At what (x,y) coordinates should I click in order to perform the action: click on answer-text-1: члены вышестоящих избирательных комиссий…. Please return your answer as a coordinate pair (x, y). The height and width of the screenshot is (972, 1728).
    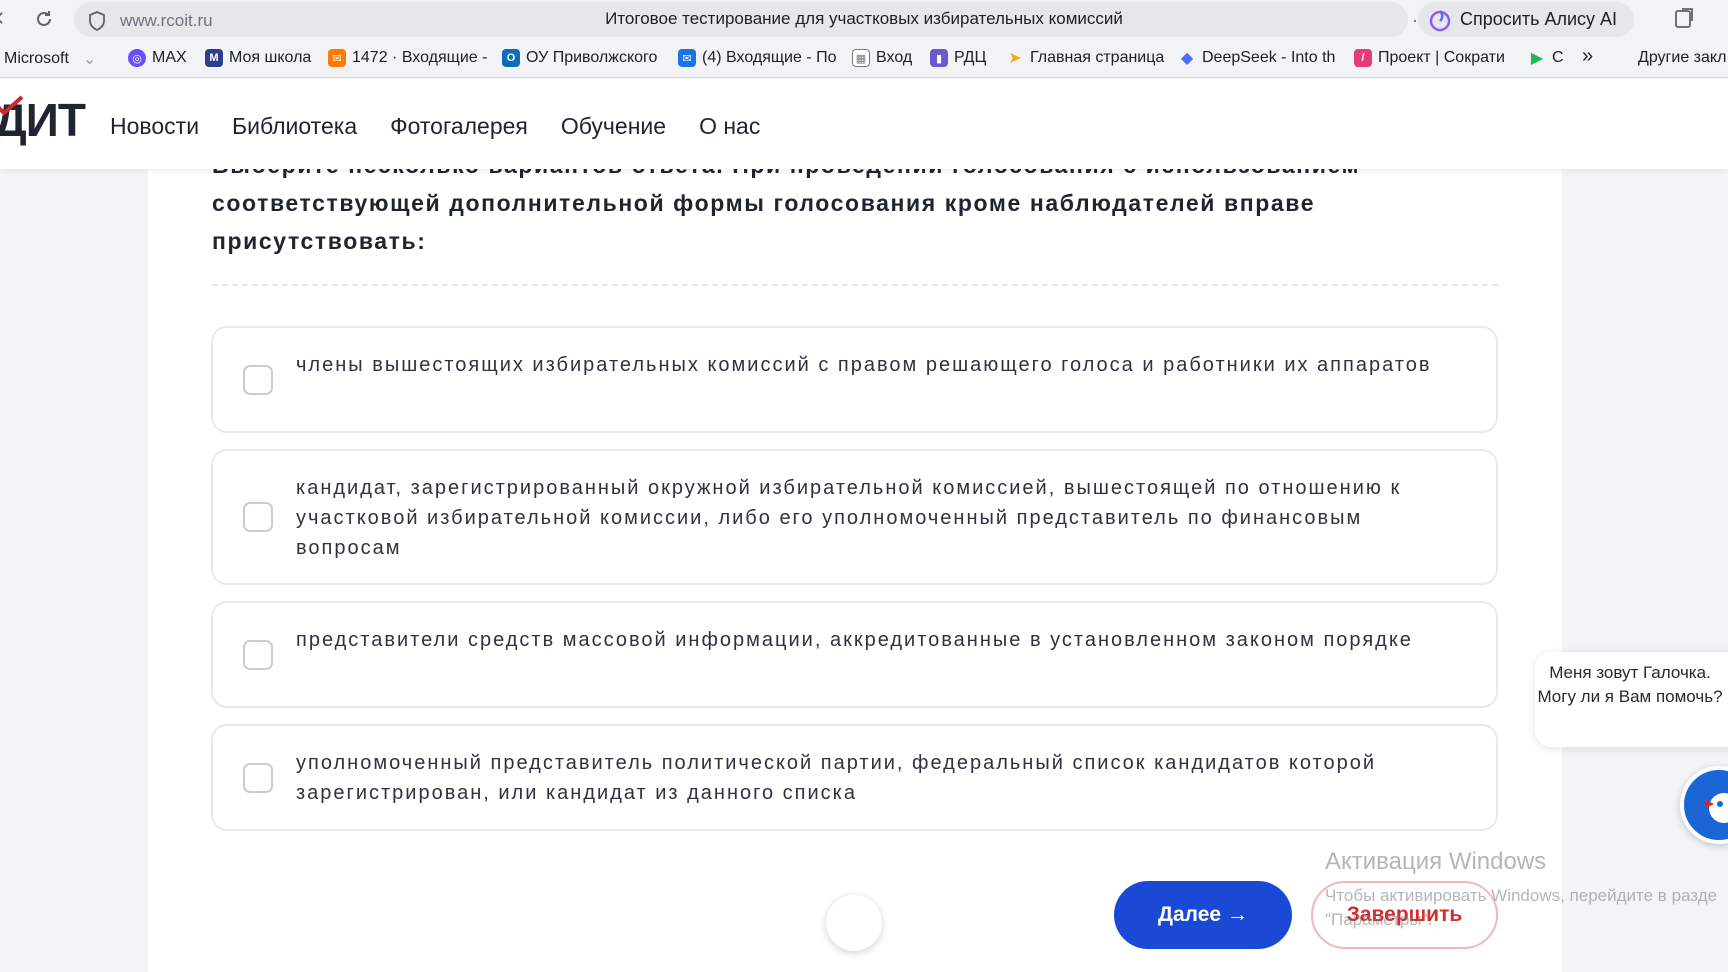
    Looking at the image, I should click on (864, 365).